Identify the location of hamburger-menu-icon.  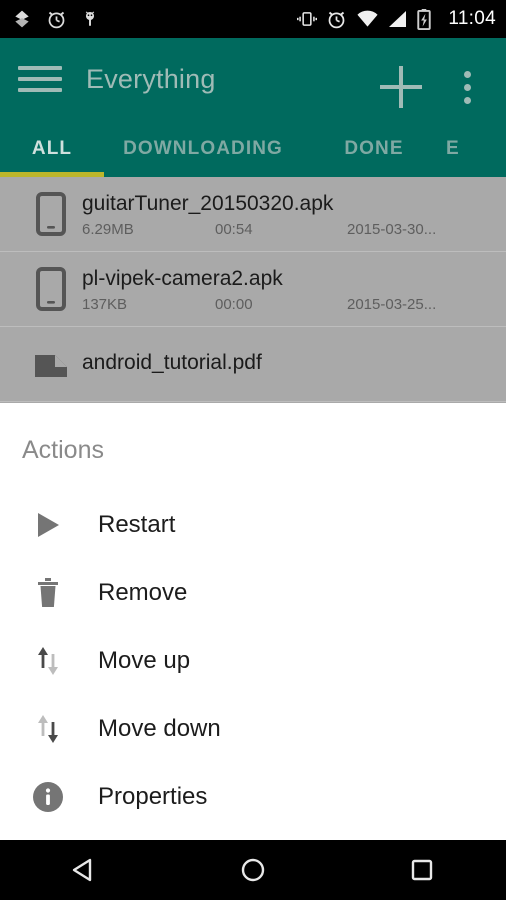
(40, 79).